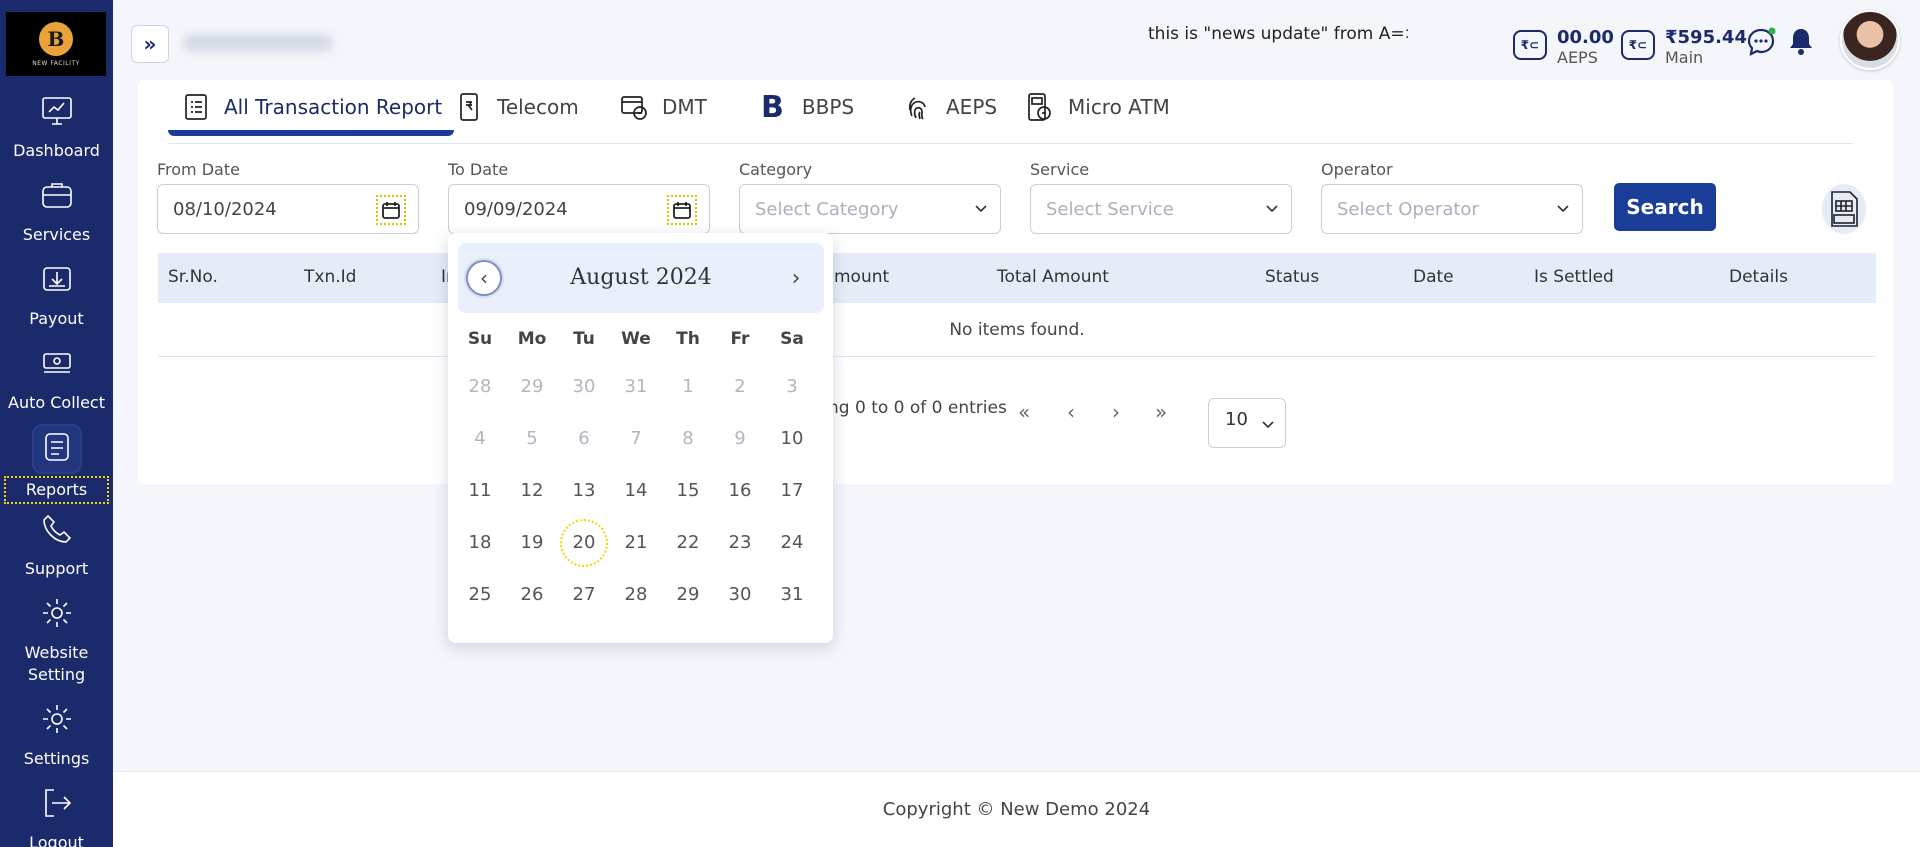 Image resolution: width=1920 pixels, height=847 pixels. What do you see at coordinates (56, 641) in the screenshot?
I see `sidebar-item-website-setting: Website Setting` at bounding box center [56, 641].